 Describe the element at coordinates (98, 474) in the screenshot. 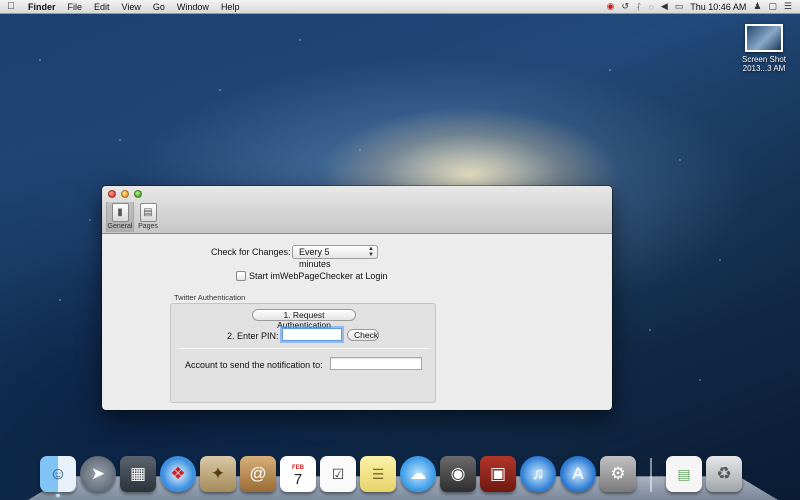

I see `launchpad-icon: ➤` at that location.